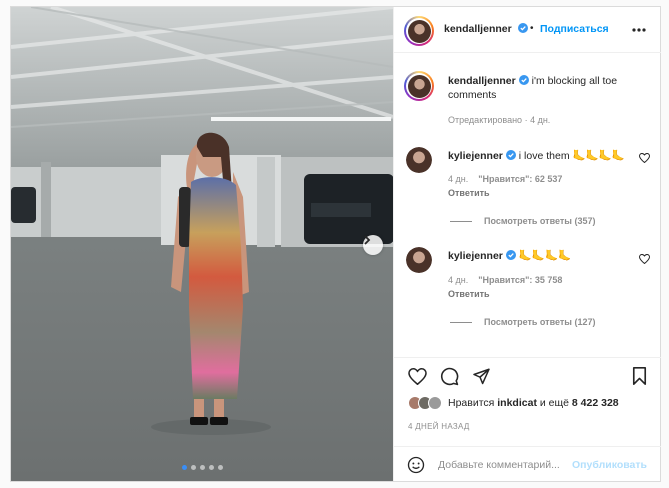 The image size is (669, 488). I want to click on post-header: kendalljenner • Подписаться •••, so click(527, 30).